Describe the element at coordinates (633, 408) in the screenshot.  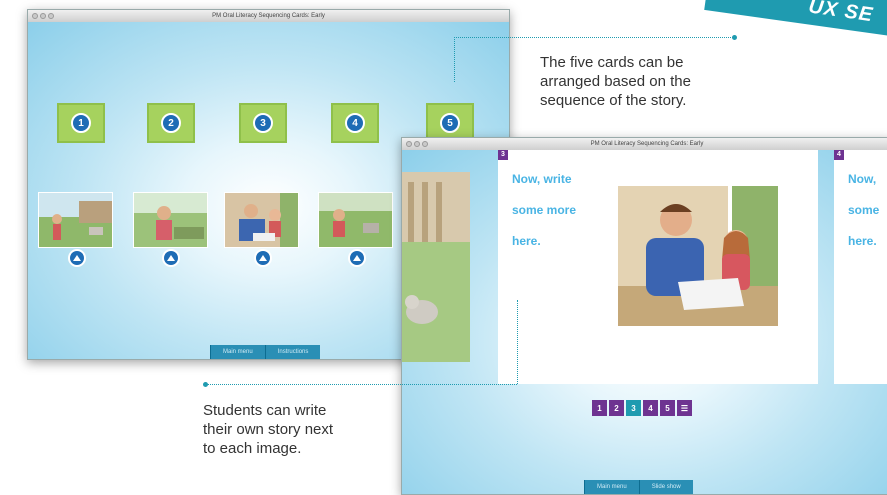
I see `pager-button-3-current: 3` at that location.